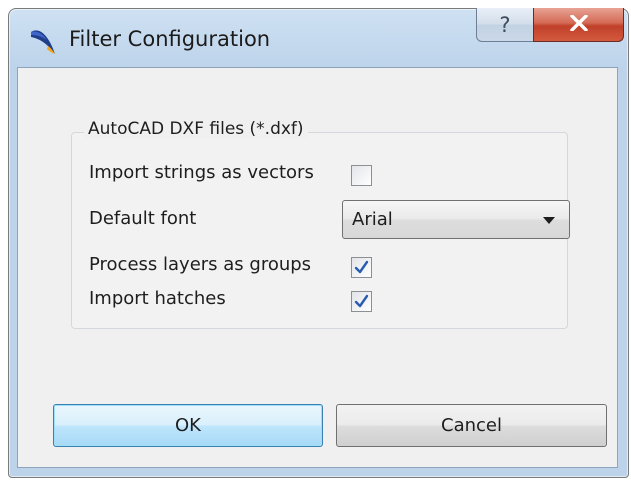 This screenshot has width=631, height=481. Describe the element at coordinates (318, 37) in the screenshot. I see `title-bar: Filter Configuration ?` at that location.